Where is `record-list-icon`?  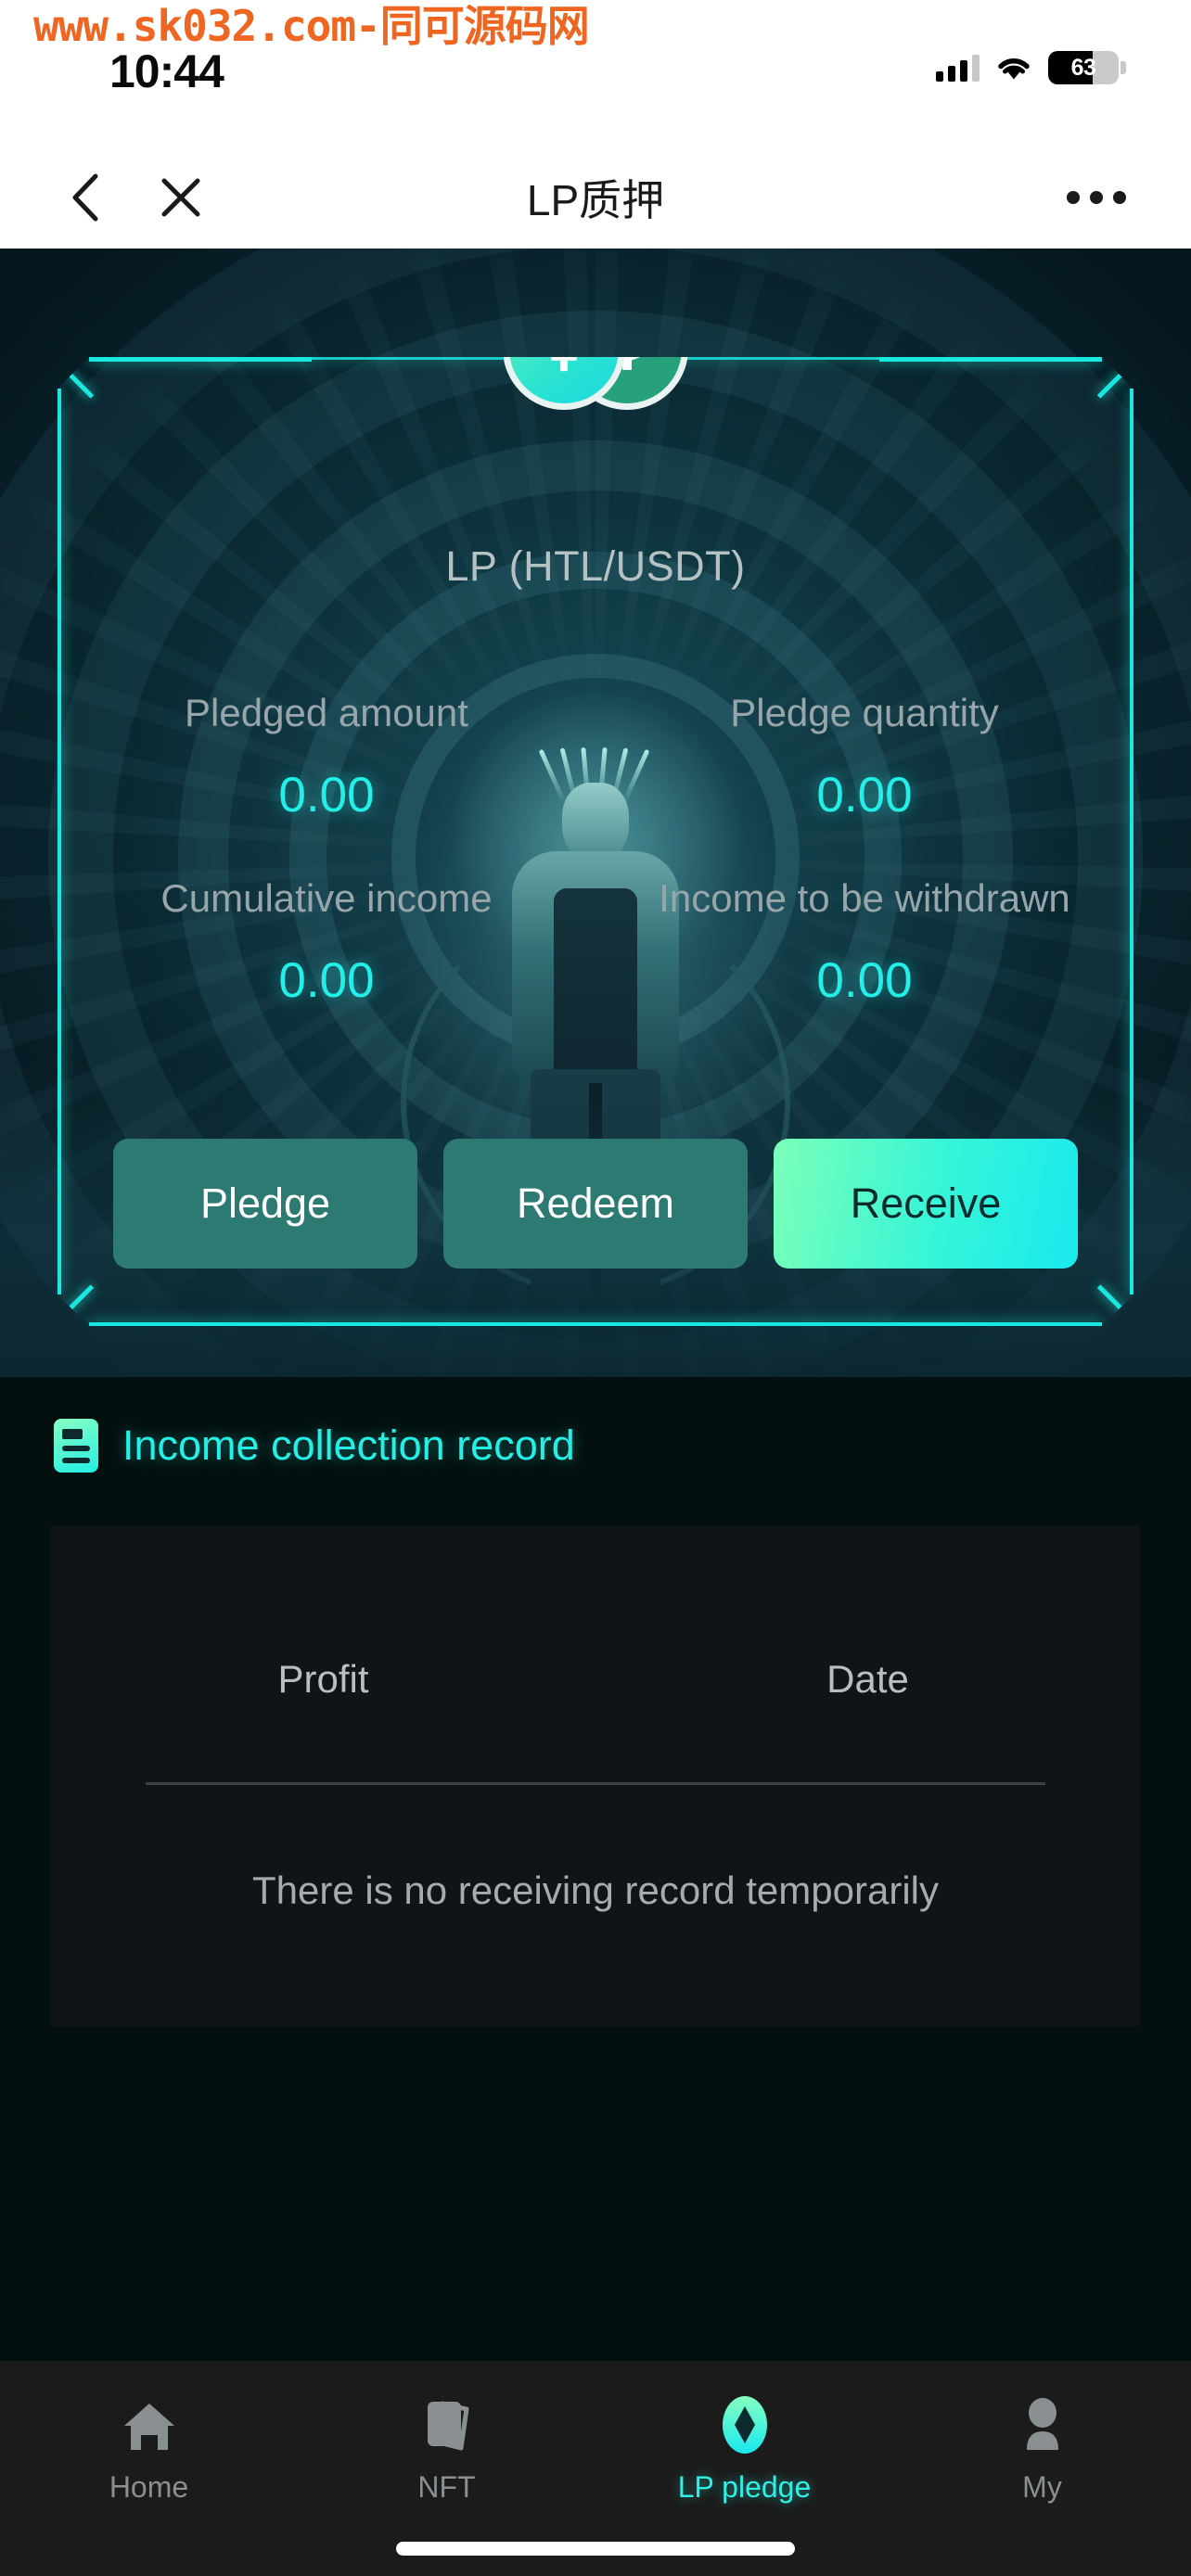
record-list-icon is located at coordinates (76, 1446).